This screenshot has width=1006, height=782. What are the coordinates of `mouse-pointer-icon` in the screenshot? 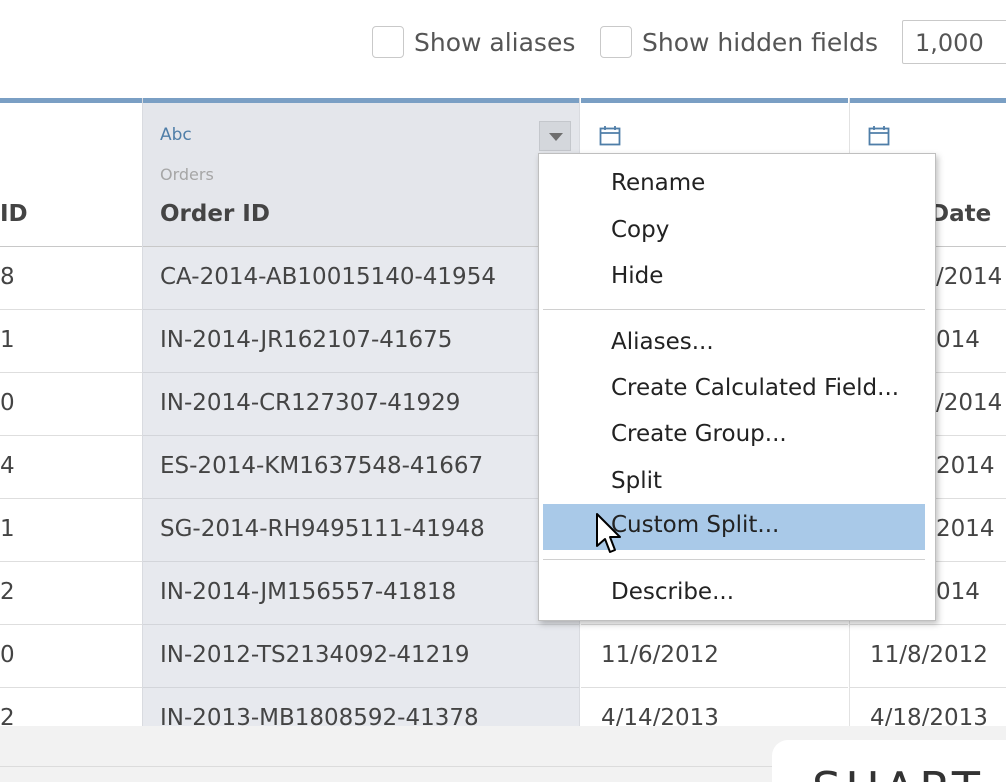 It's located at (608, 533).